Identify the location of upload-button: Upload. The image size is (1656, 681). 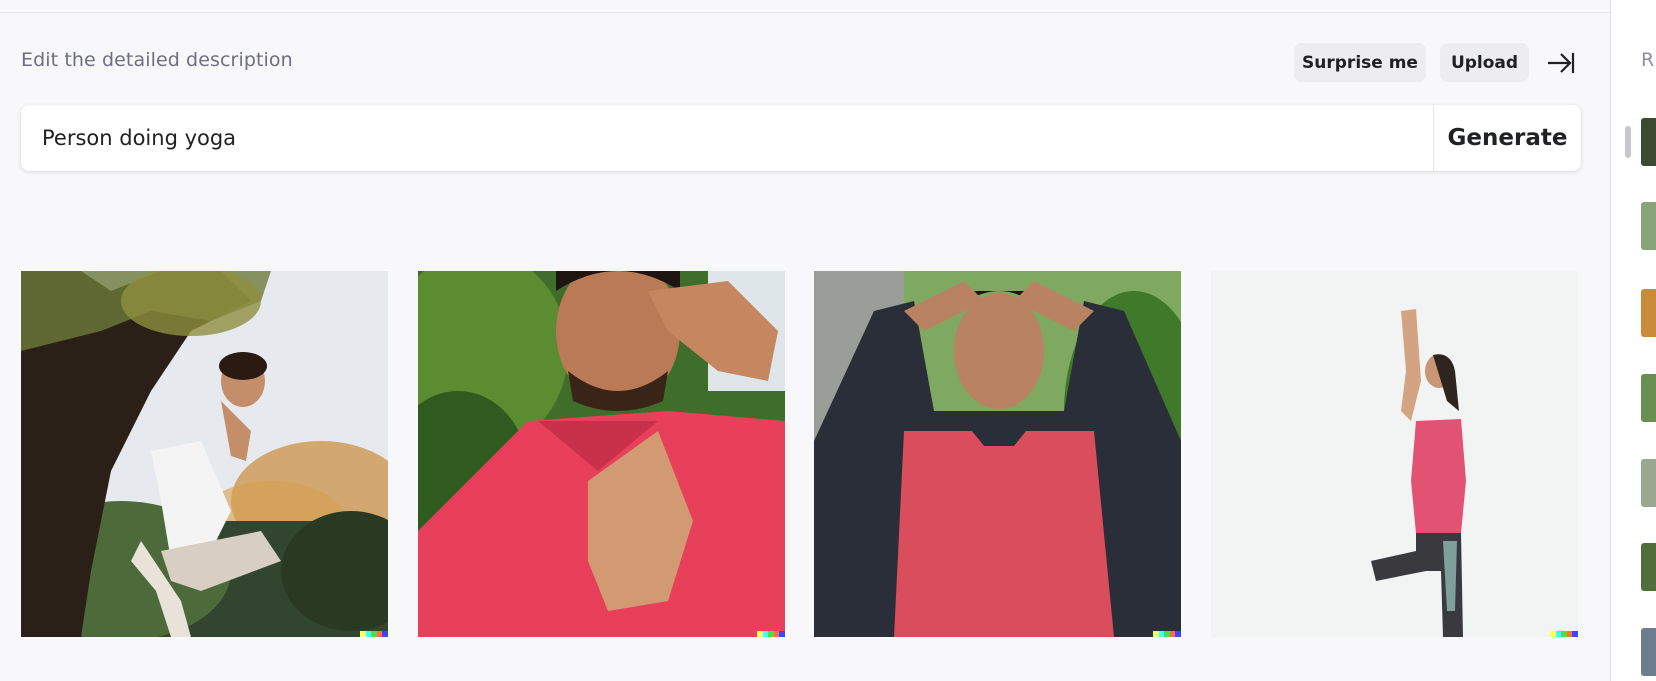
(1484, 62).